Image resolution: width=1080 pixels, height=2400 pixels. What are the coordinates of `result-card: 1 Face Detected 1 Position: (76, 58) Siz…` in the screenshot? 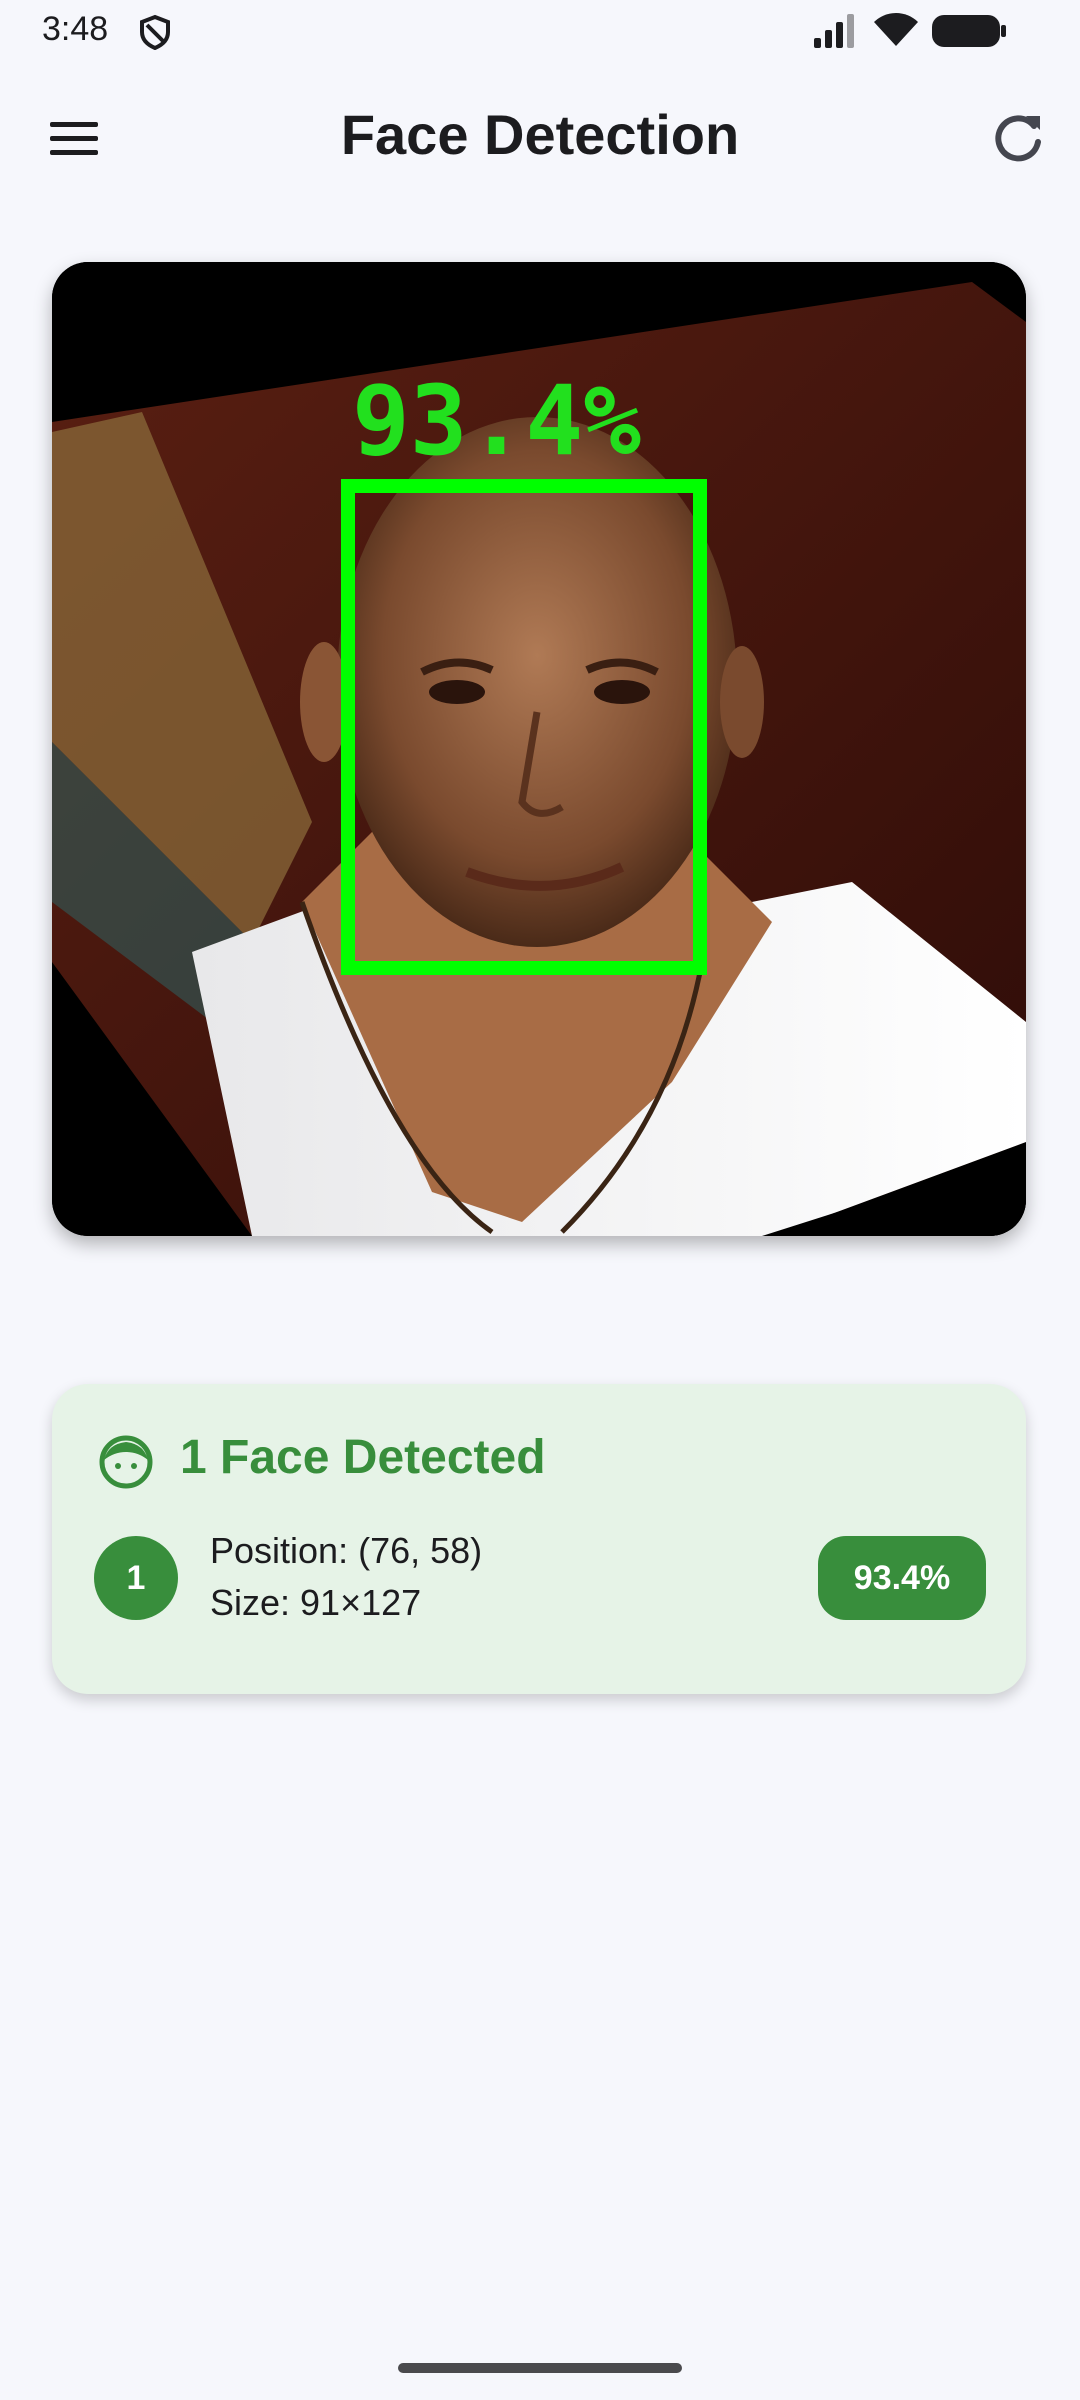 It's located at (539, 1539).